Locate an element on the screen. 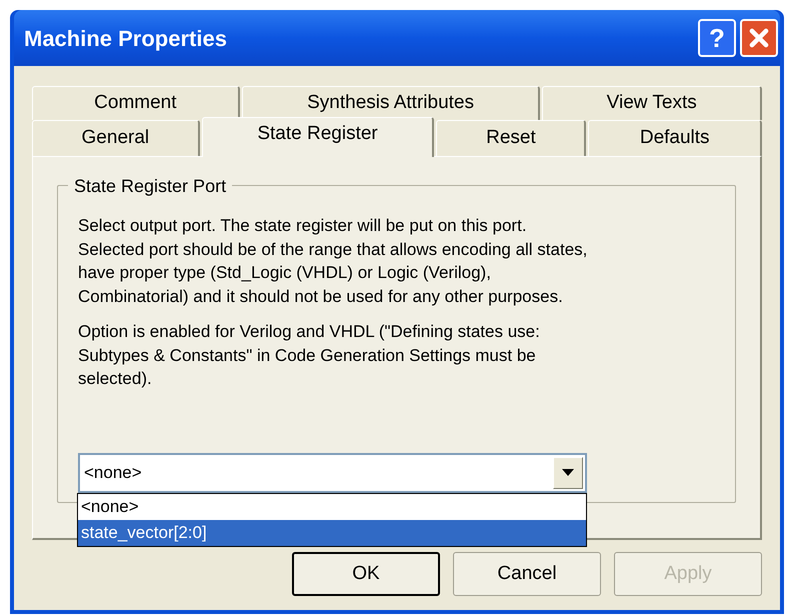 The height and width of the screenshot is (616, 788). port-combo-box: <none> is located at coordinates (332, 472).